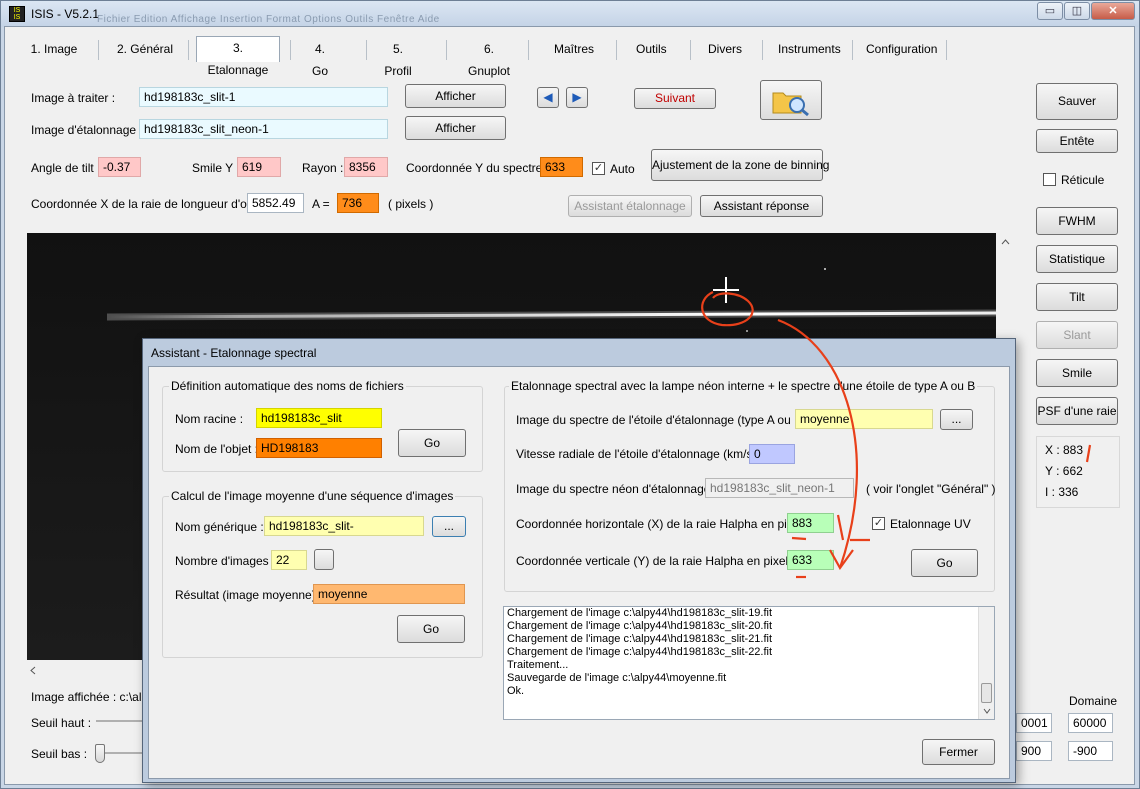 The height and width of the screenshot is (789, 1140). I want to click on angle-tilt-label: Angle de tilt :, so click(66, 168).